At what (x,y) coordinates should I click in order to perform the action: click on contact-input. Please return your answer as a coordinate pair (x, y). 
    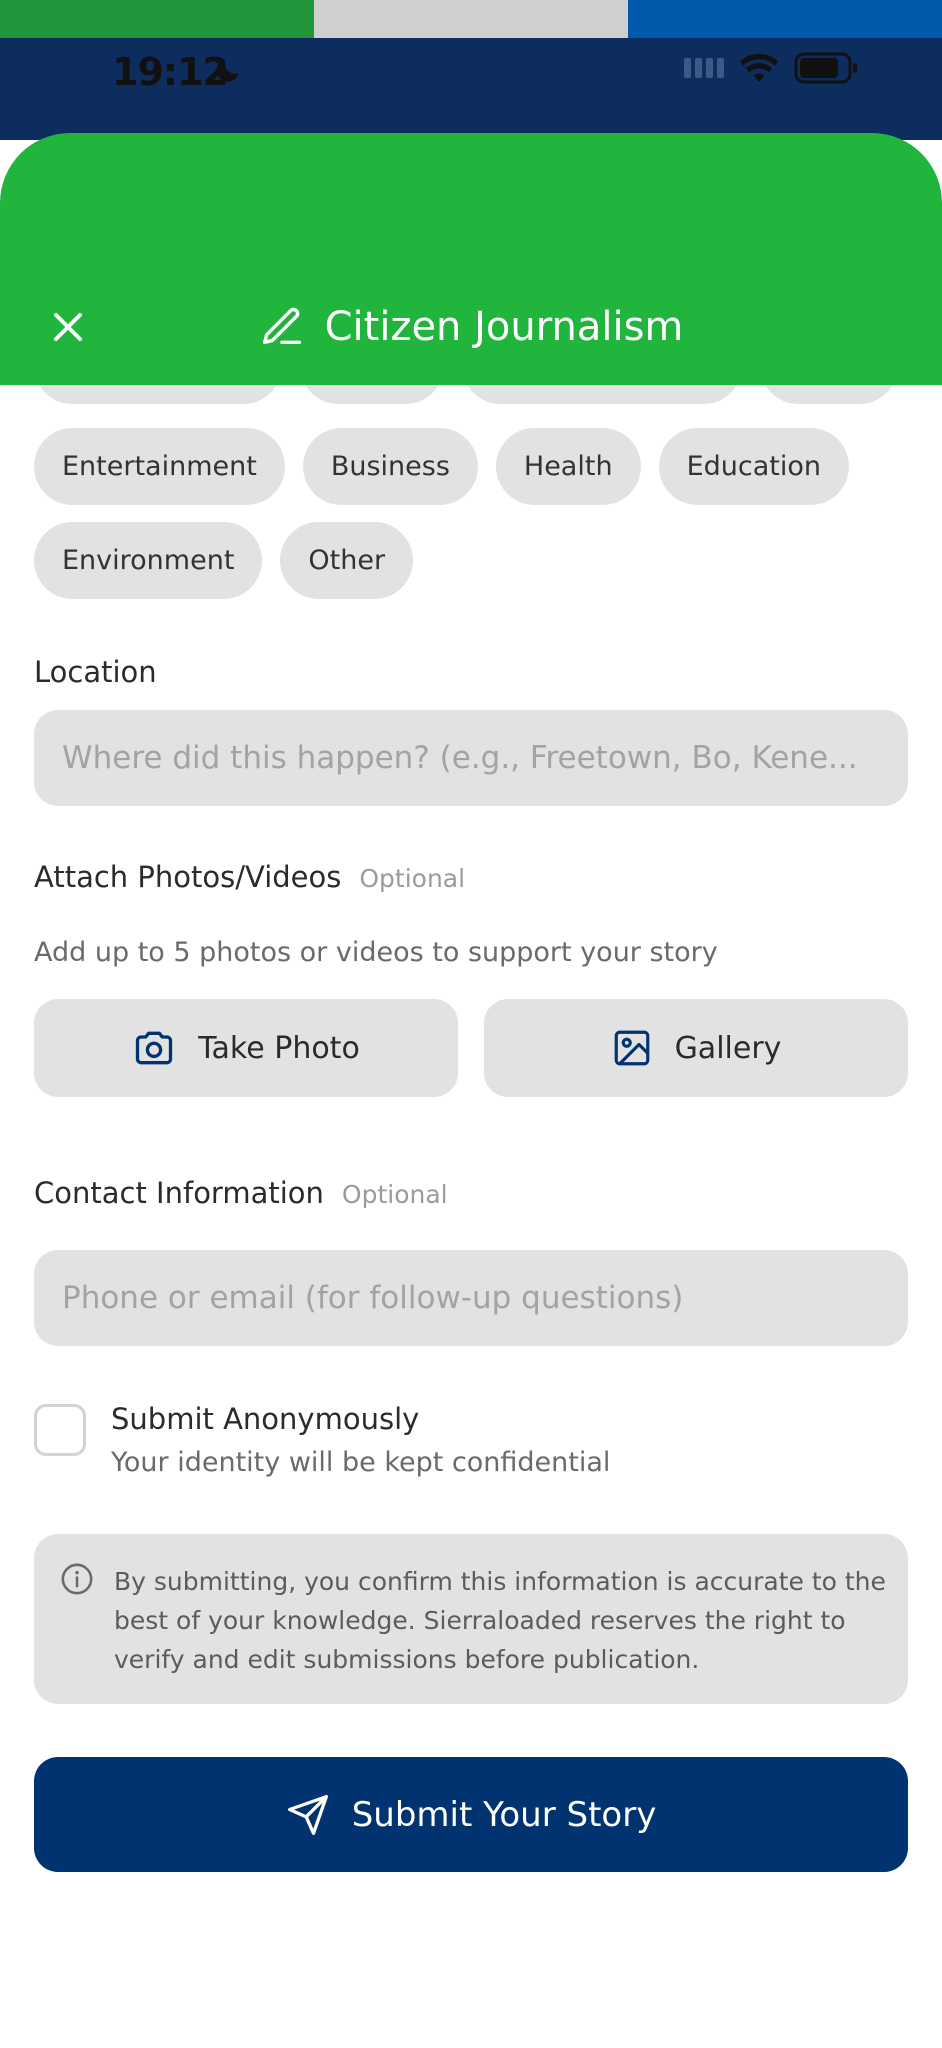
    Looking at the image, I should click on (471, 1298).